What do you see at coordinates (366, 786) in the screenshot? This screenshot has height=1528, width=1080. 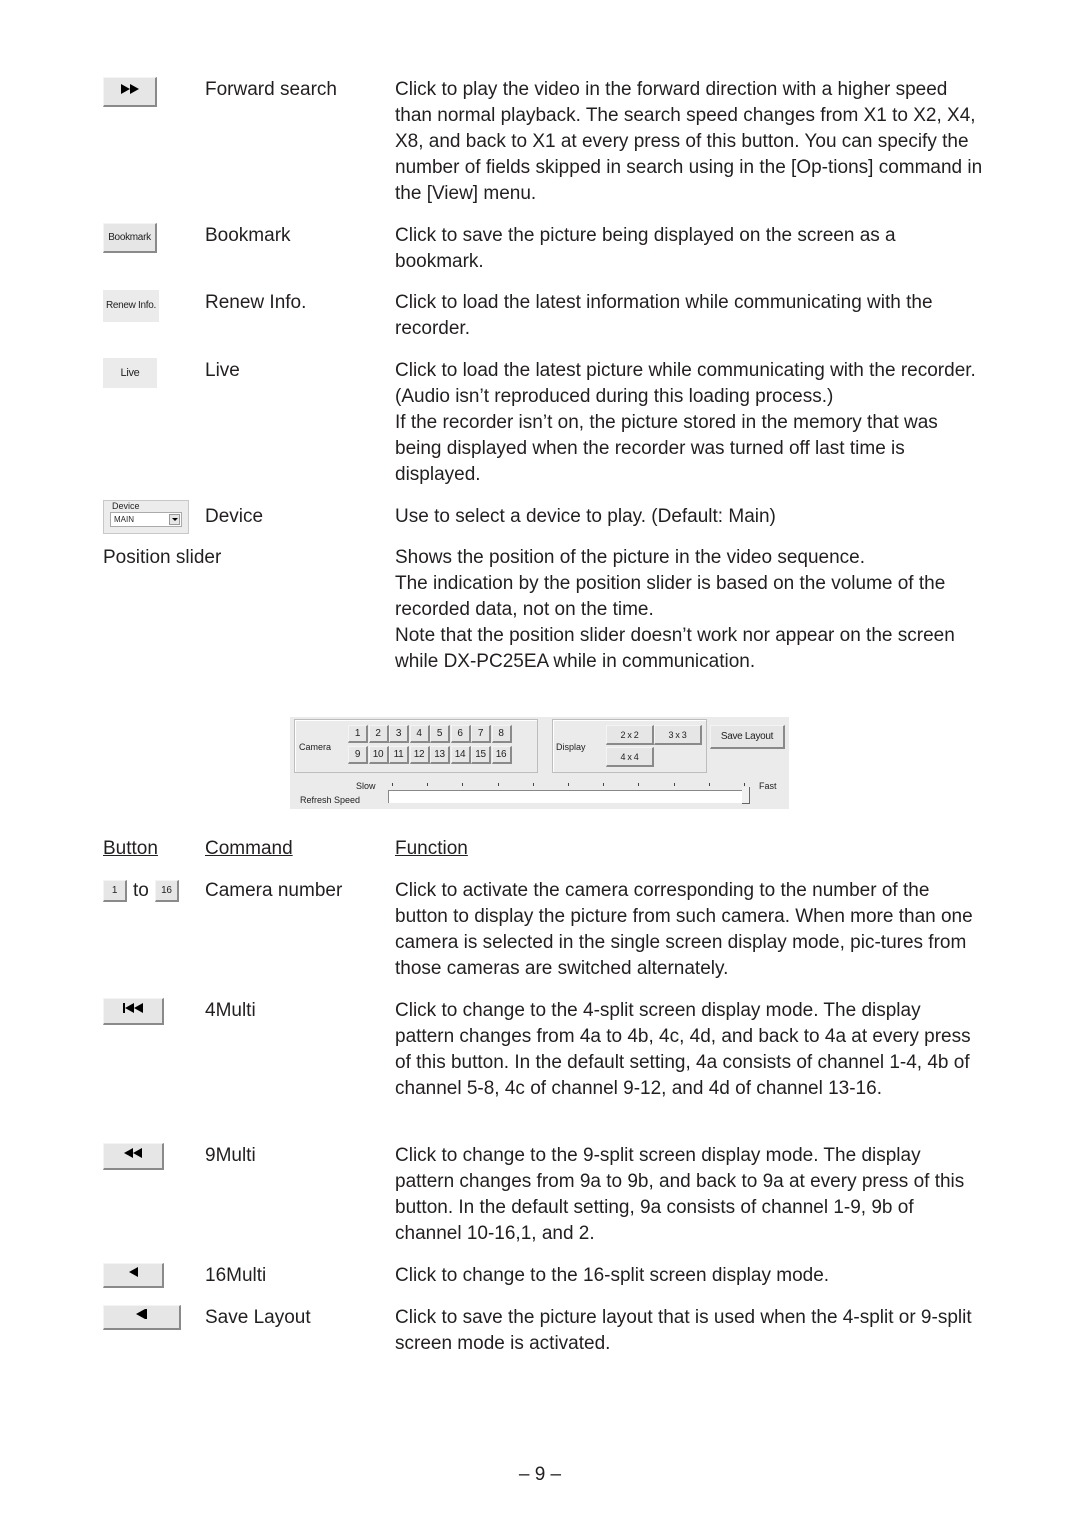 I see `slow-label: Slow` at bounding box center [366, 786].